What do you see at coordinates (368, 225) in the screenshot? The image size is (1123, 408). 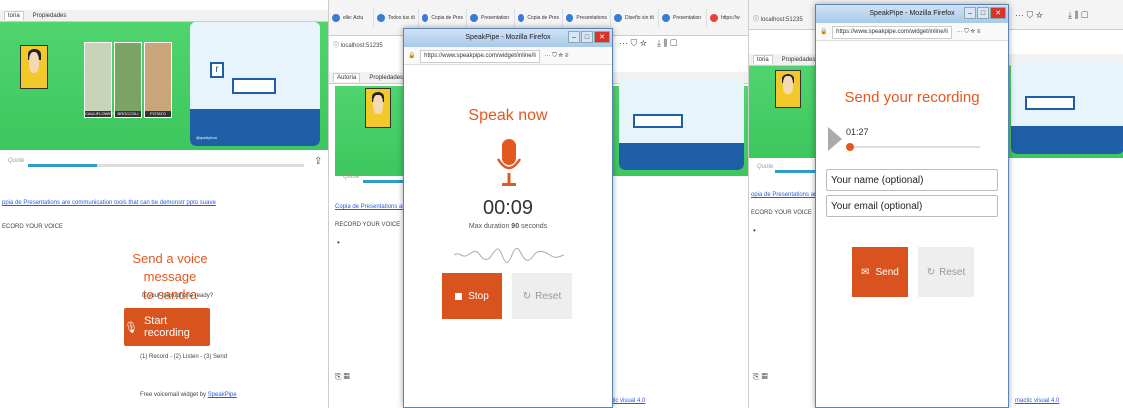 I see `record-label: RECORD YOUR VOICE` at bounding box center [368, 225].